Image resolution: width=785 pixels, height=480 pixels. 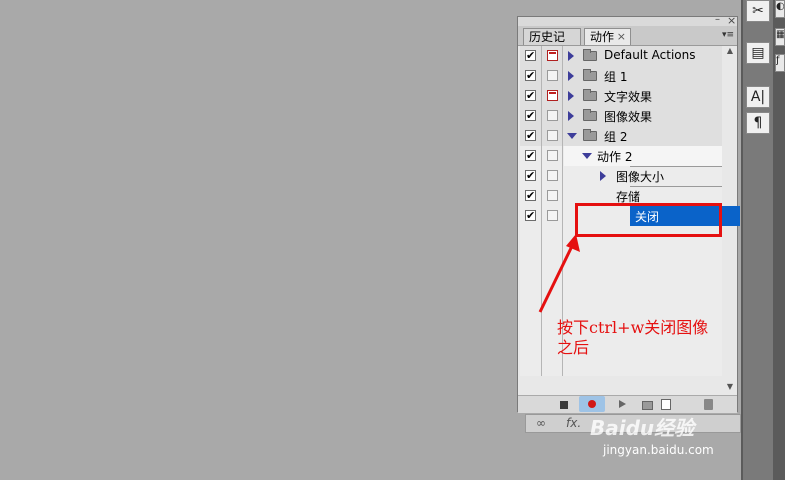 I want to click on command-label: 图像大小, so click(x=640, y=177).